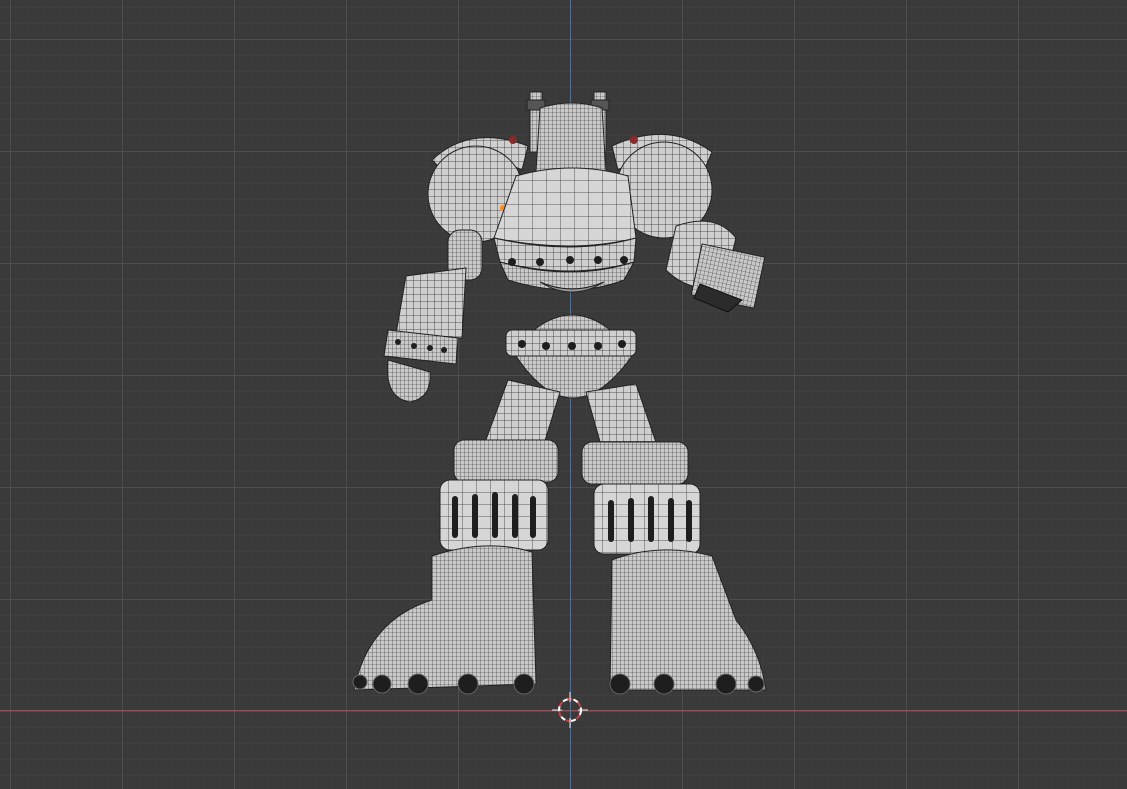 The image size is (1127, 789). I want to click on neck, so click(571, 137).